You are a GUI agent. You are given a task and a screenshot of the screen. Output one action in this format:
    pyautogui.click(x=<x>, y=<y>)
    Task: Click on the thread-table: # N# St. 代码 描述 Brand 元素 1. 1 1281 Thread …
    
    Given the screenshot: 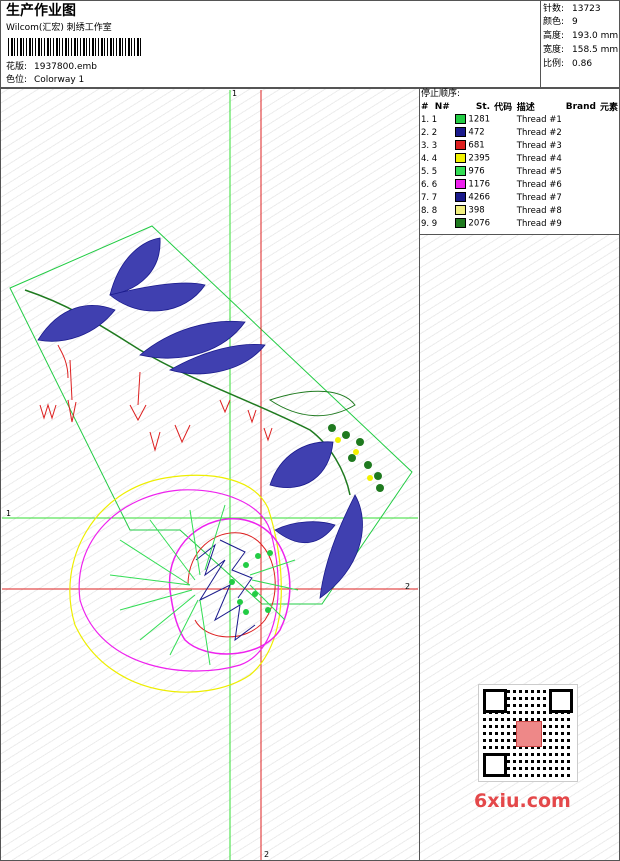 What is the action you would take?
    pyautogui.click(x=519, y=165)
    